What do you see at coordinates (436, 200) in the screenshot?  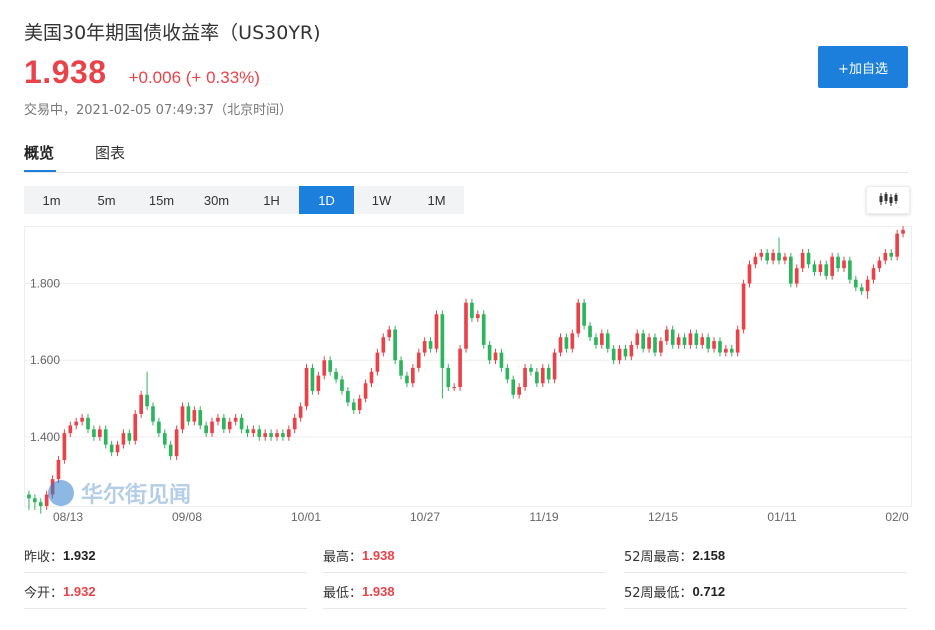 I see `period-1mo: 1M` at bounding box center [436, 200].